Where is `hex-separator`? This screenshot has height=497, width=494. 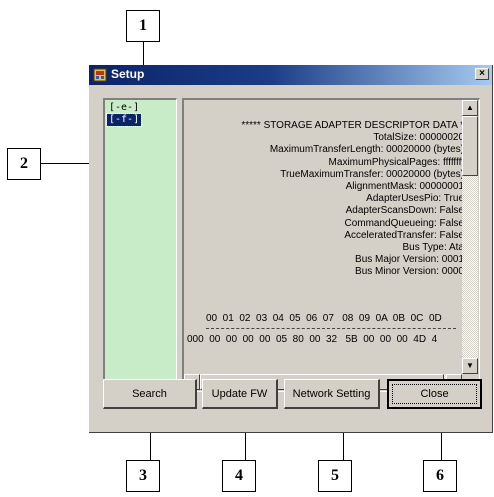
hex-separator is located at coordinates (331, 328).